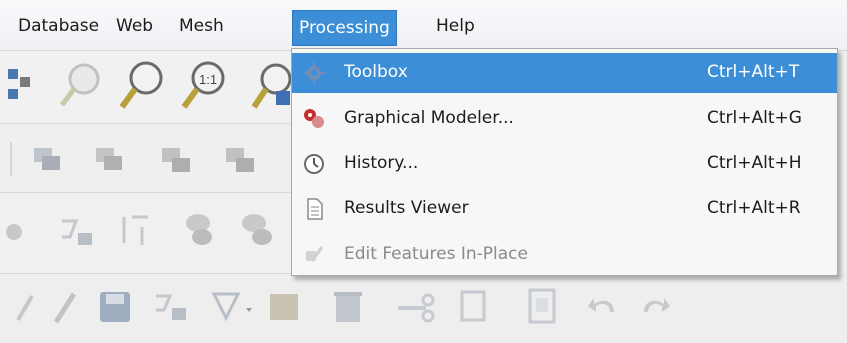 The height and width of the screenshot is (343, 847). What do you see at coordinates (150, 158) in the screenshot?
I see `toolbar-layer-tools` at bounding box center [150, 158].